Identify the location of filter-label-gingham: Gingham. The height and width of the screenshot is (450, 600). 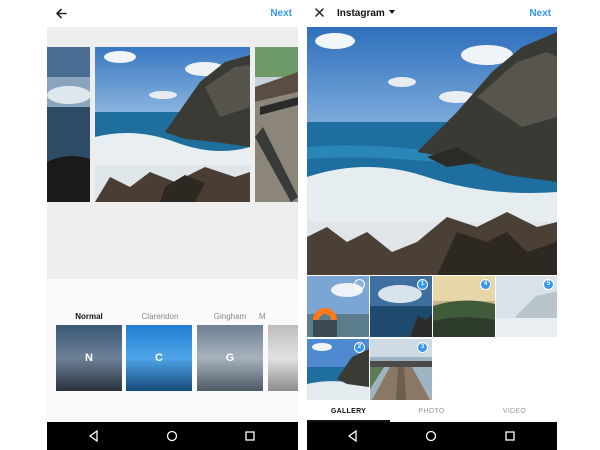
(230, 316).